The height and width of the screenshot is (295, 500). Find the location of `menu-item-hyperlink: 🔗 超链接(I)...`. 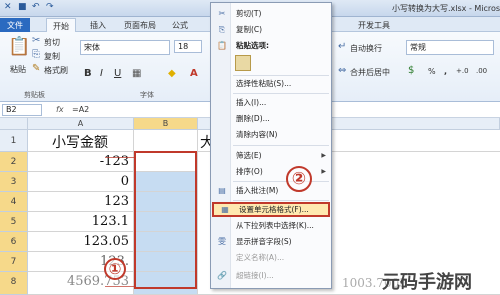

menu-item-hyperlink: 🔗 超链接(I)... is located at coordinates (271, 276).